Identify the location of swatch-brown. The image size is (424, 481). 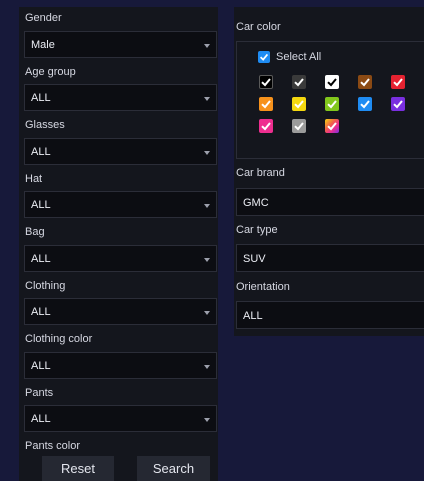
(365, 82).